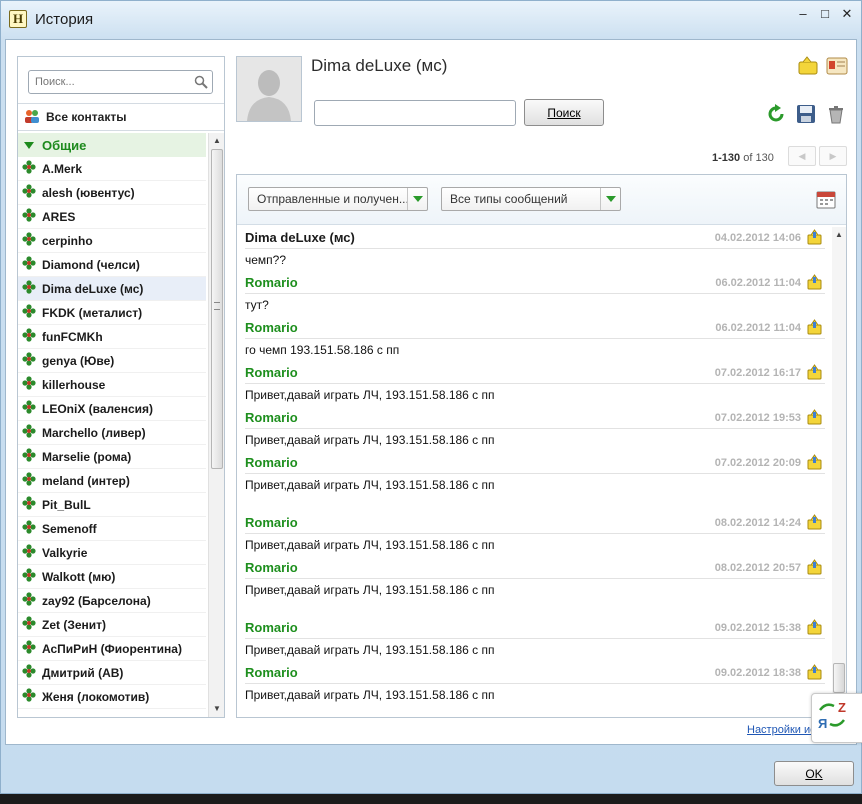 The width and height of the screenshot is (862, 804). I want to click on contact-item: Женя (локомотив), so click(112, 697).